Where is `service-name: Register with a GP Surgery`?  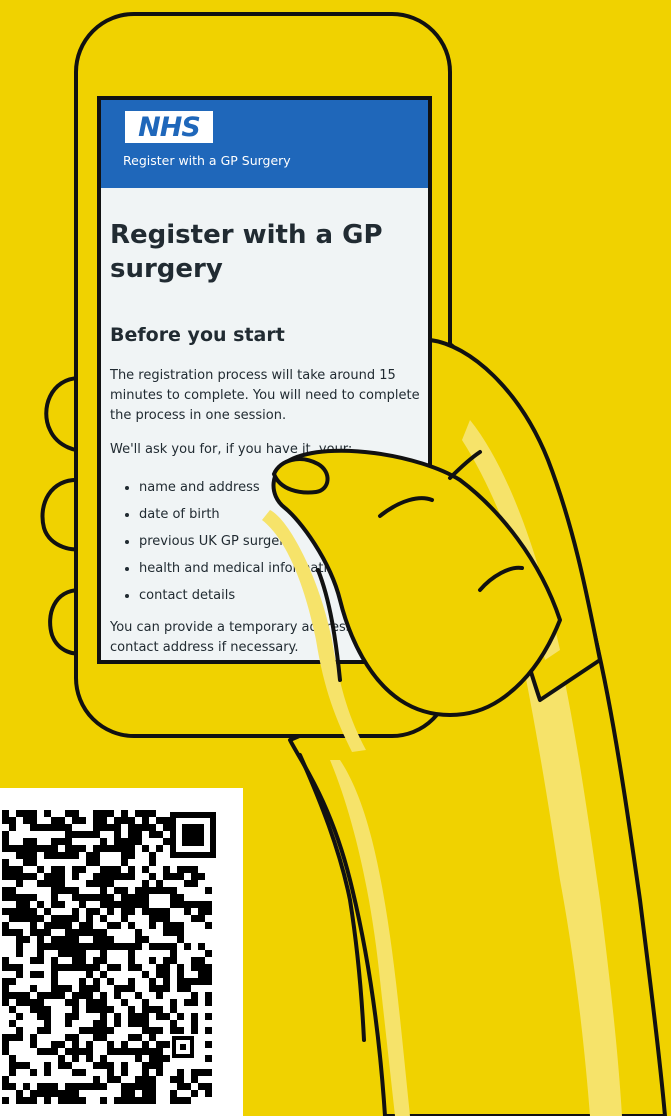 service-name: Register with a GP Surgery is located at coordinates (207, 160).